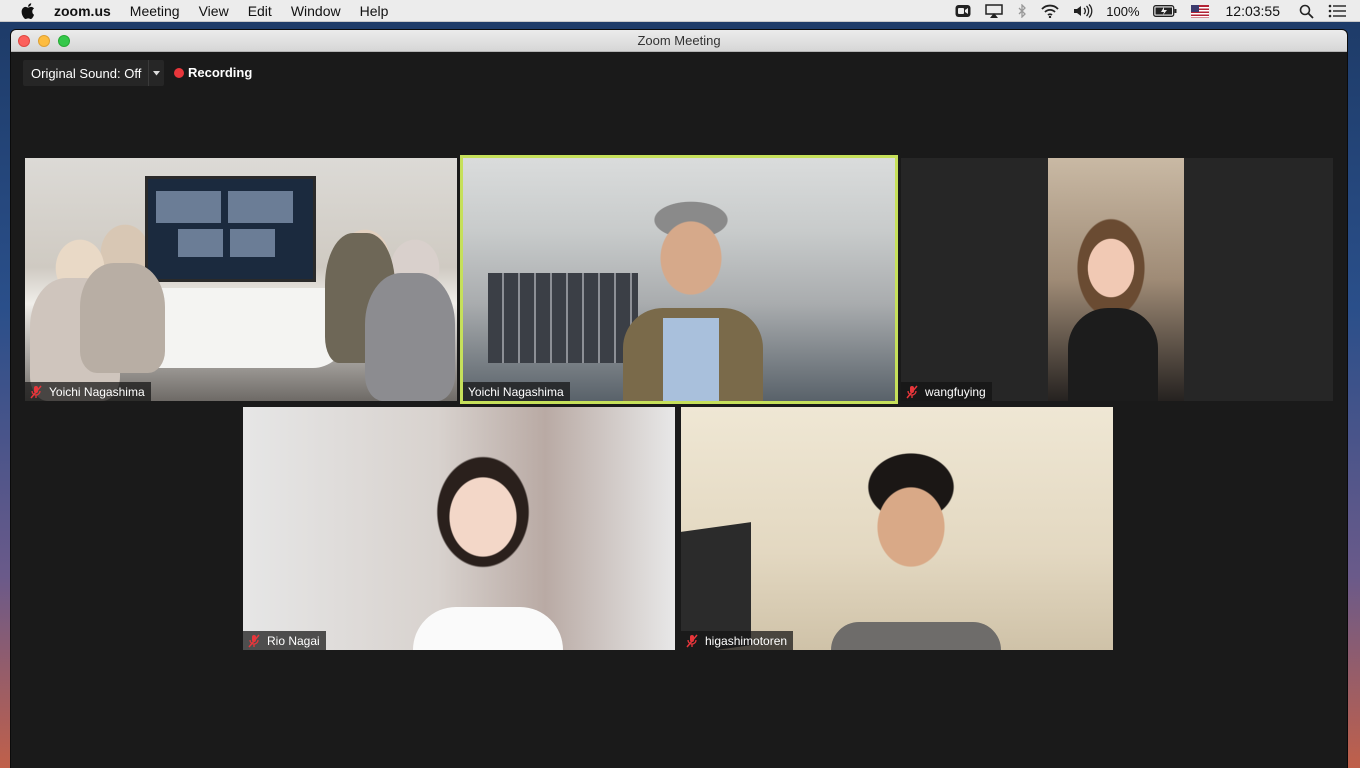 This screenshot has width=1360, height=768. I want to click on recording-label: Recording, so click(220, 72).